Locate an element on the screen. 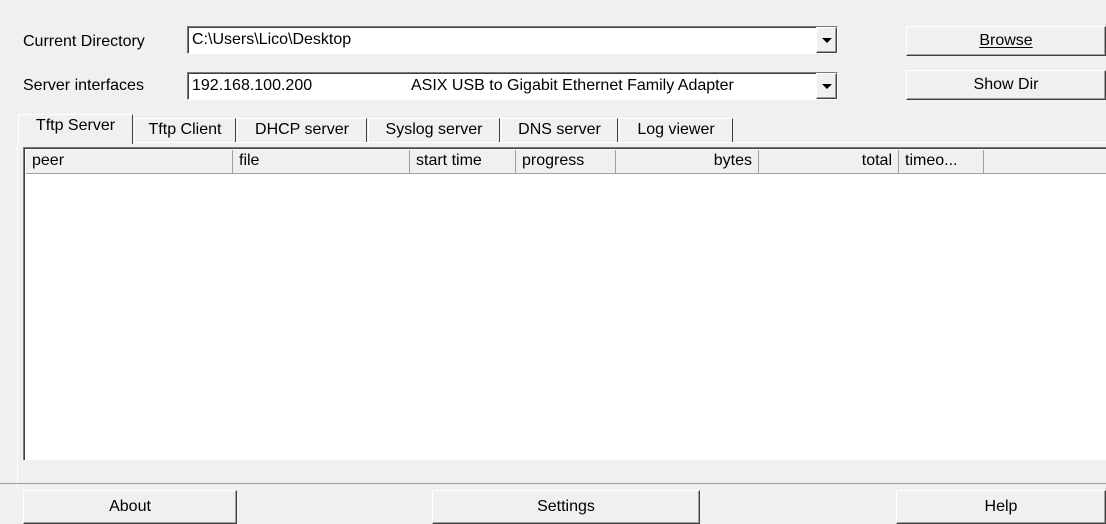 This screenshot has width=1106, height=524. server-interfaces-label: Server interfaces is located at coordinates (83, 85).